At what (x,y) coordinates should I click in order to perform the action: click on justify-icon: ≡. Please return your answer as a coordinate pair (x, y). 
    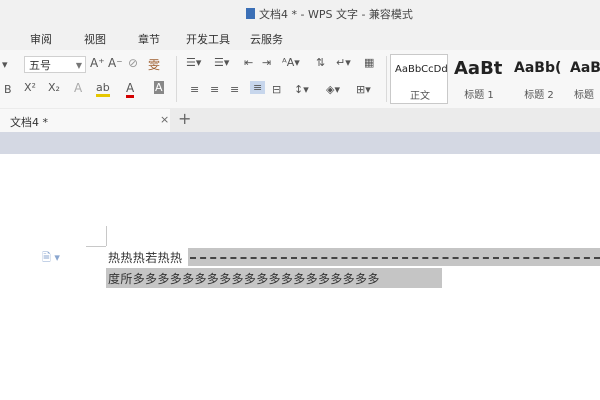
    Looking at the image, I should click on (258, 87).